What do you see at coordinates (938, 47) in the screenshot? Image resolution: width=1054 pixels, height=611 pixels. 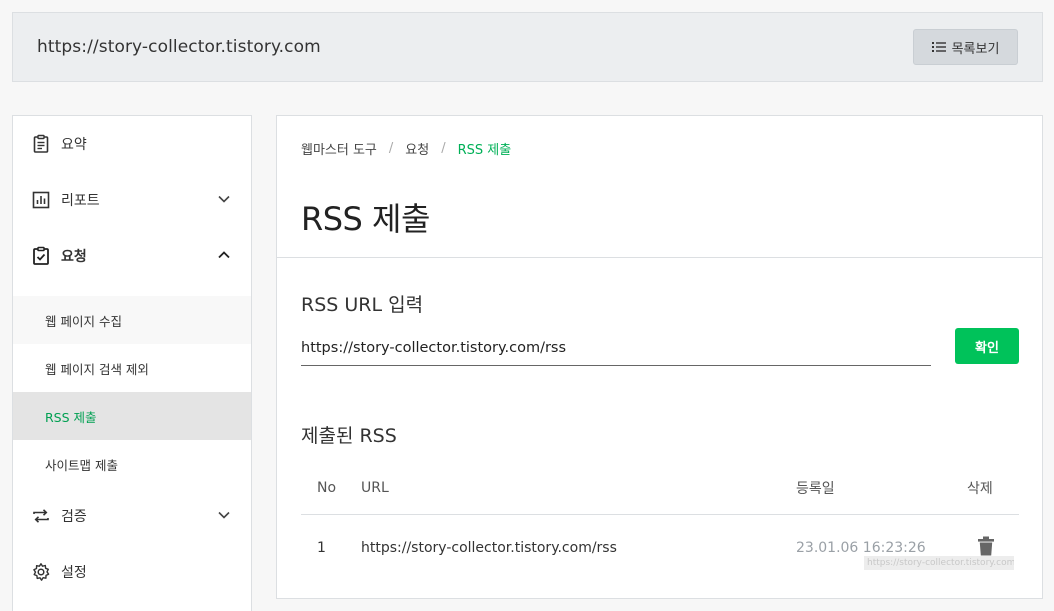 I see `list-icon` at bounding box center [938, 47].